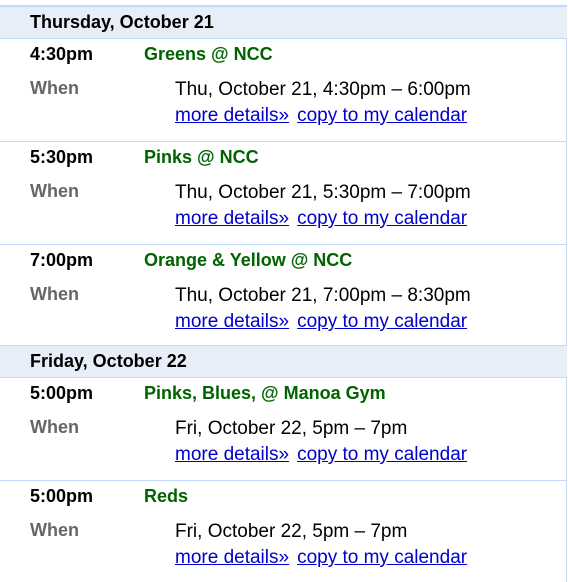 The image size is (568, 582). I want to click on event-title: Orange & Yellow @ NCC, so click(248, 260).